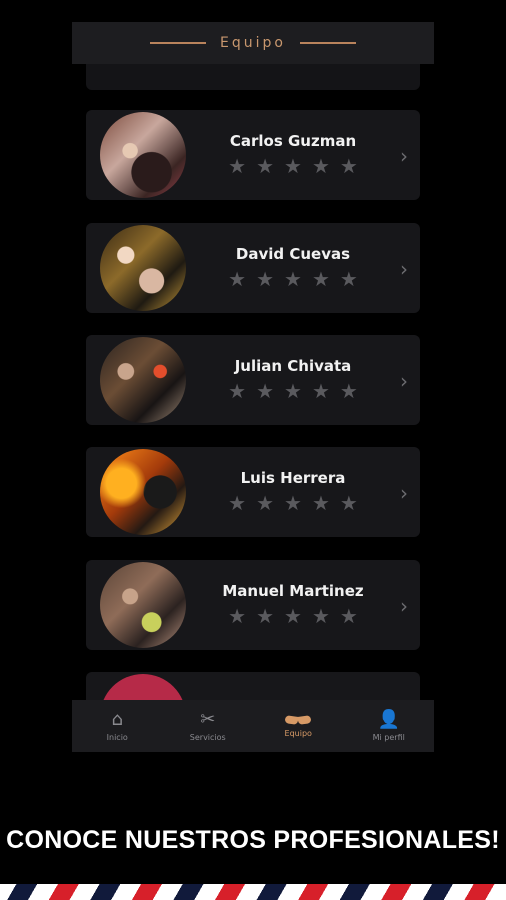 The image size is (506, 900). I want to click on home-icon: ⌂, so click(117, 719).